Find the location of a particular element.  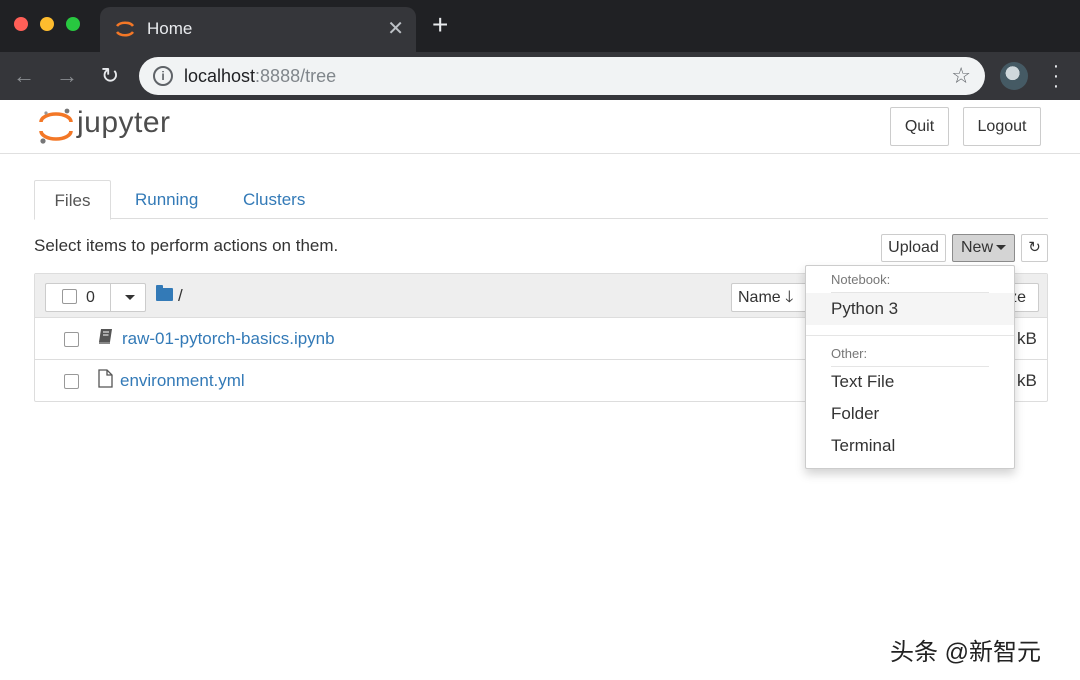

close-tab-icon: ✕ is located at coordinates (395, 28).